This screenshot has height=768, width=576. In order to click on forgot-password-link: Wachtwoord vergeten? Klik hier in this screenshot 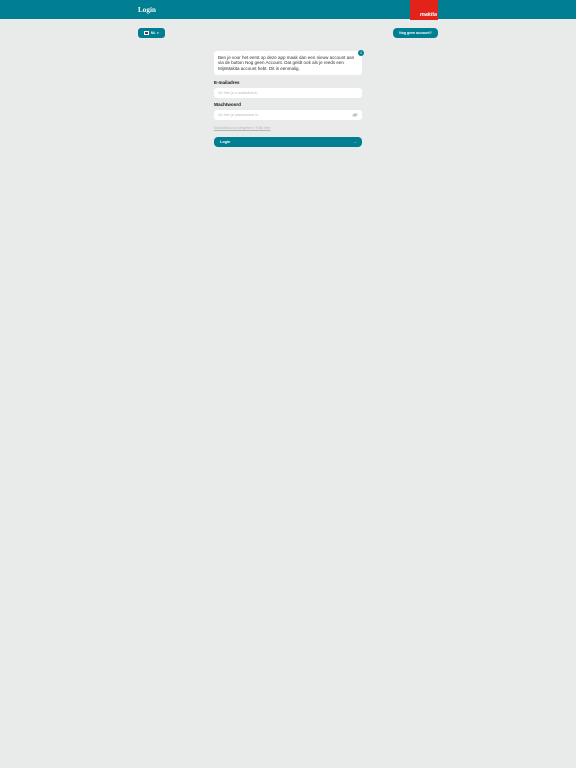, I will do `click(242, 127)`.